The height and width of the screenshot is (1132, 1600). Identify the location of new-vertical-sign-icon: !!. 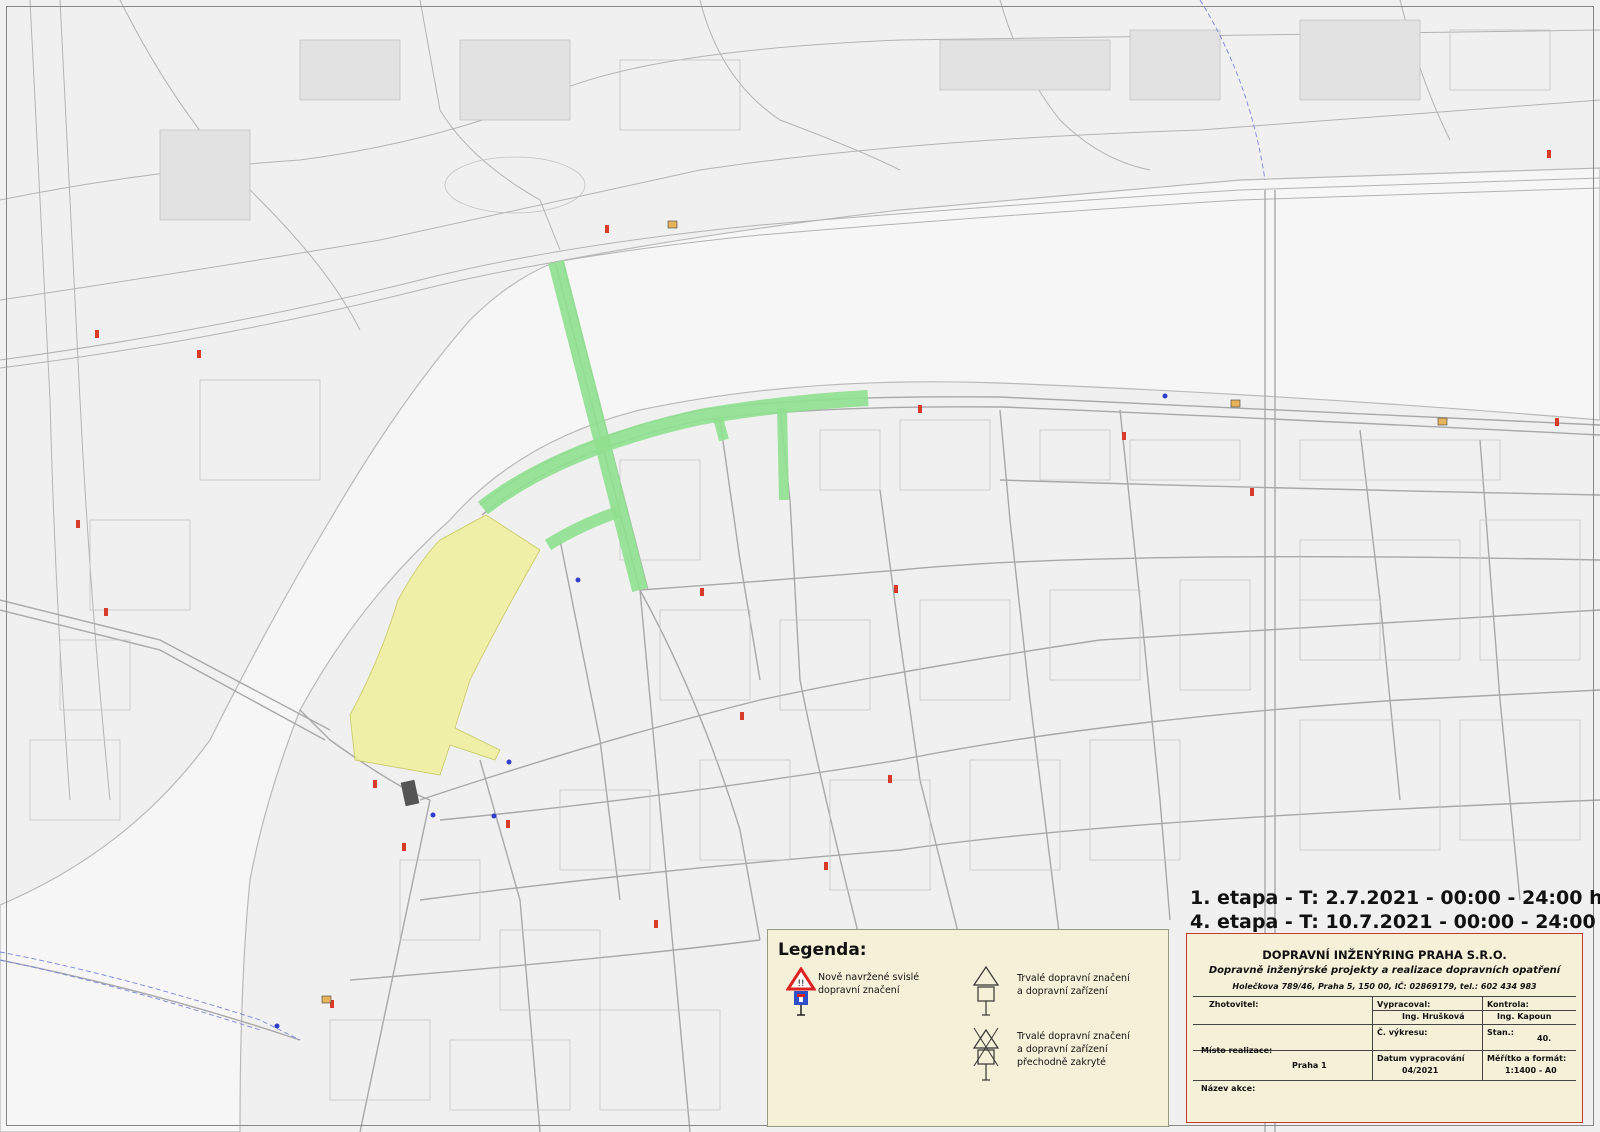
(801, 991).